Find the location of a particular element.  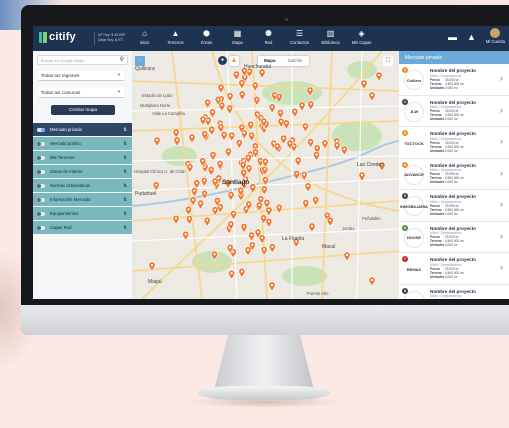

nav-item-mapa: ▦ Mapa is located at coordinates (237, 36).